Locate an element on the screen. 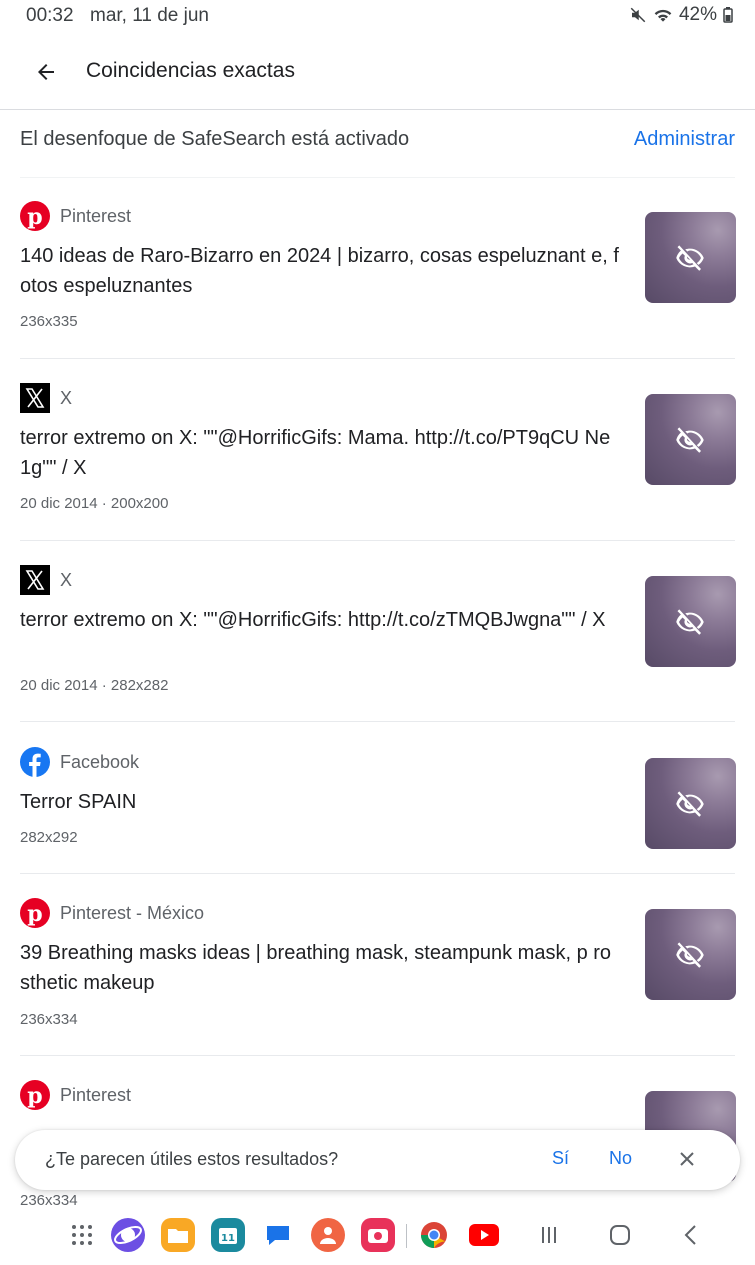  arrow-back-icon is located at coordinates (46, 72).